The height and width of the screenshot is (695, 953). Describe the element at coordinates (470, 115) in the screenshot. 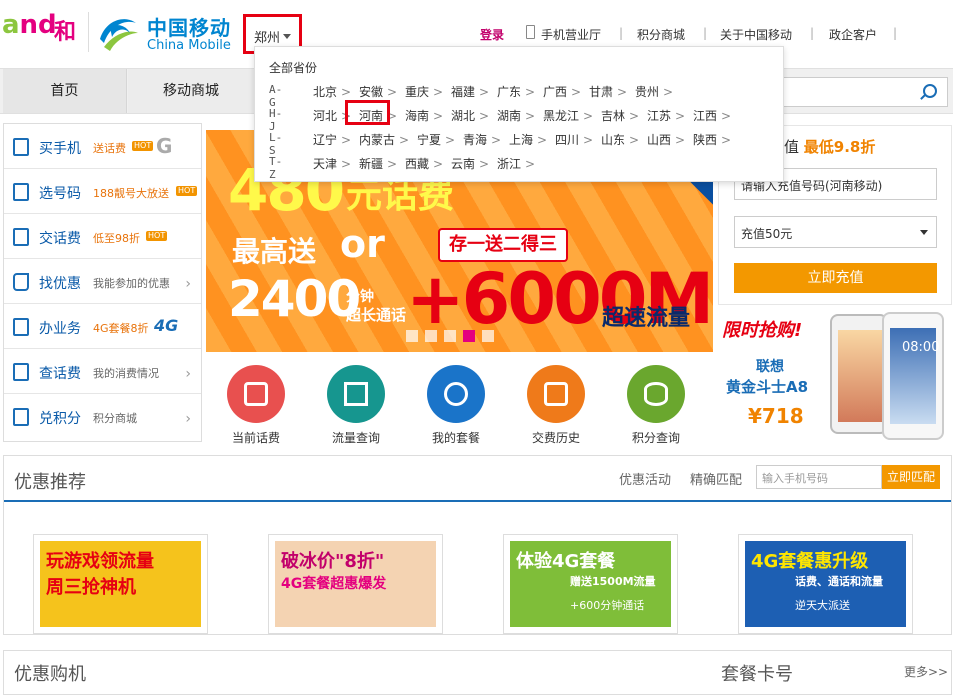

I see `province-link: 湖北 >` at that location.